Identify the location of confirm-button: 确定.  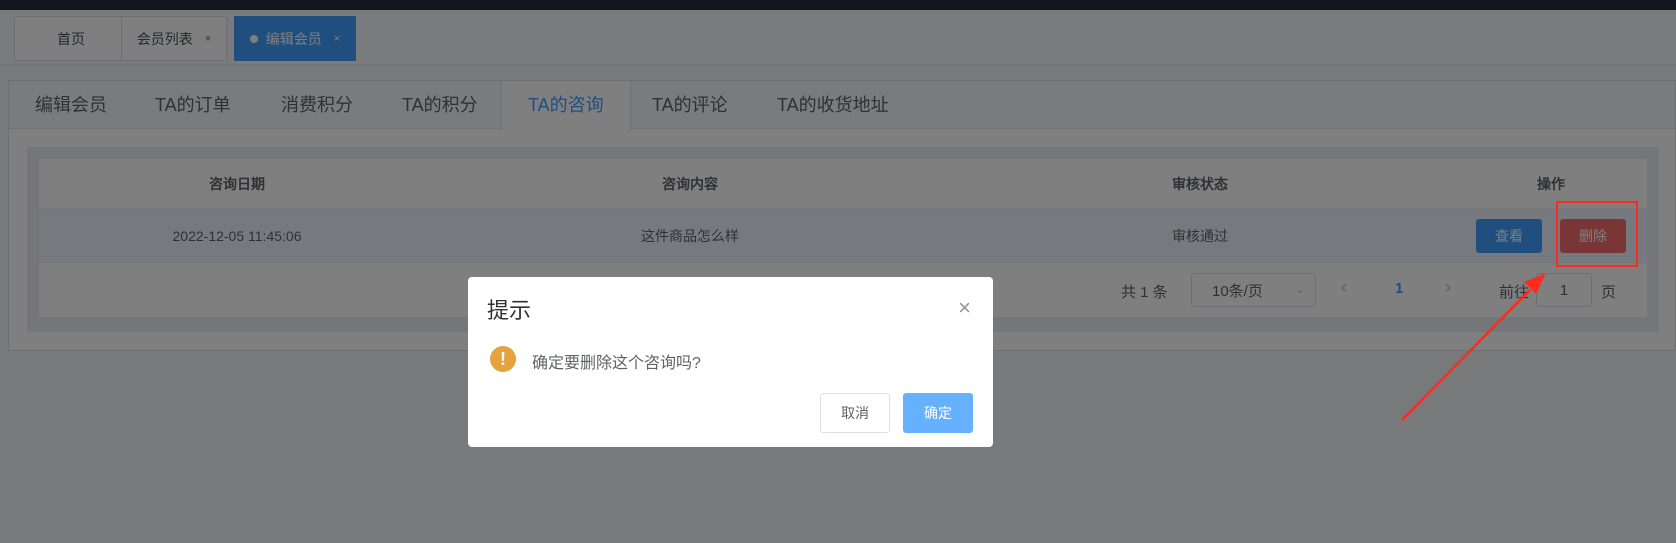
(938, 413).